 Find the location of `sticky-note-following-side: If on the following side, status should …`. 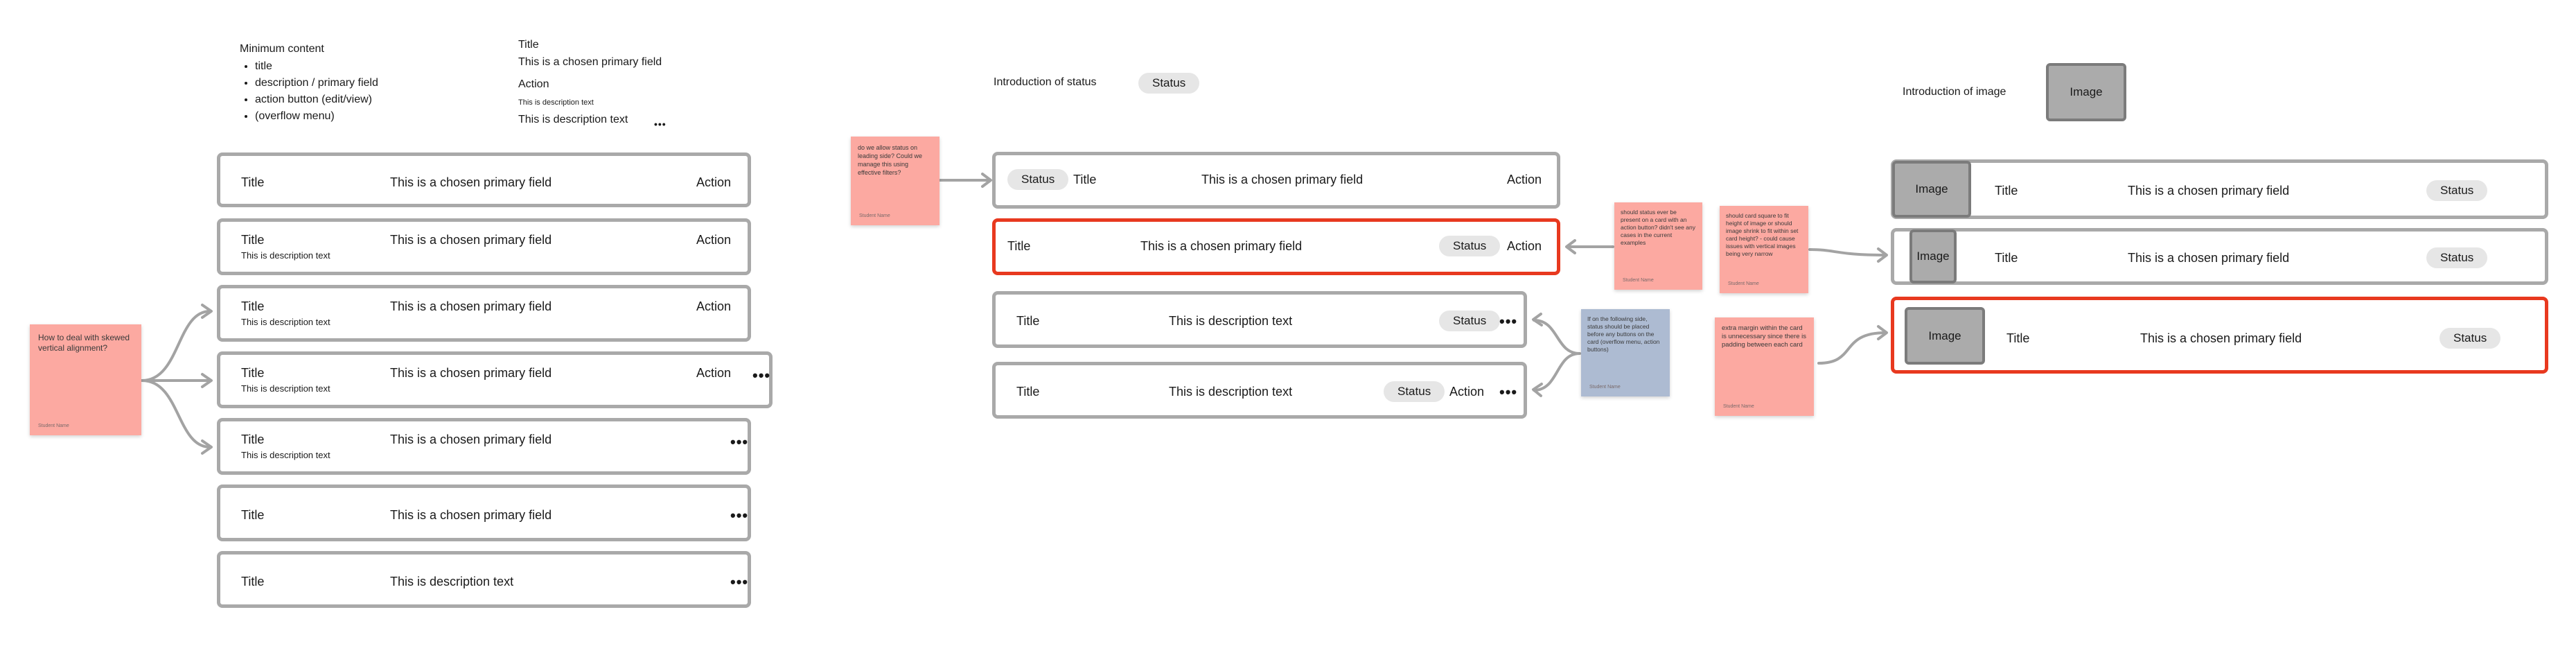

sticky-note-following-side: If on the following side, status should … is located at coordinates (1625, 352).